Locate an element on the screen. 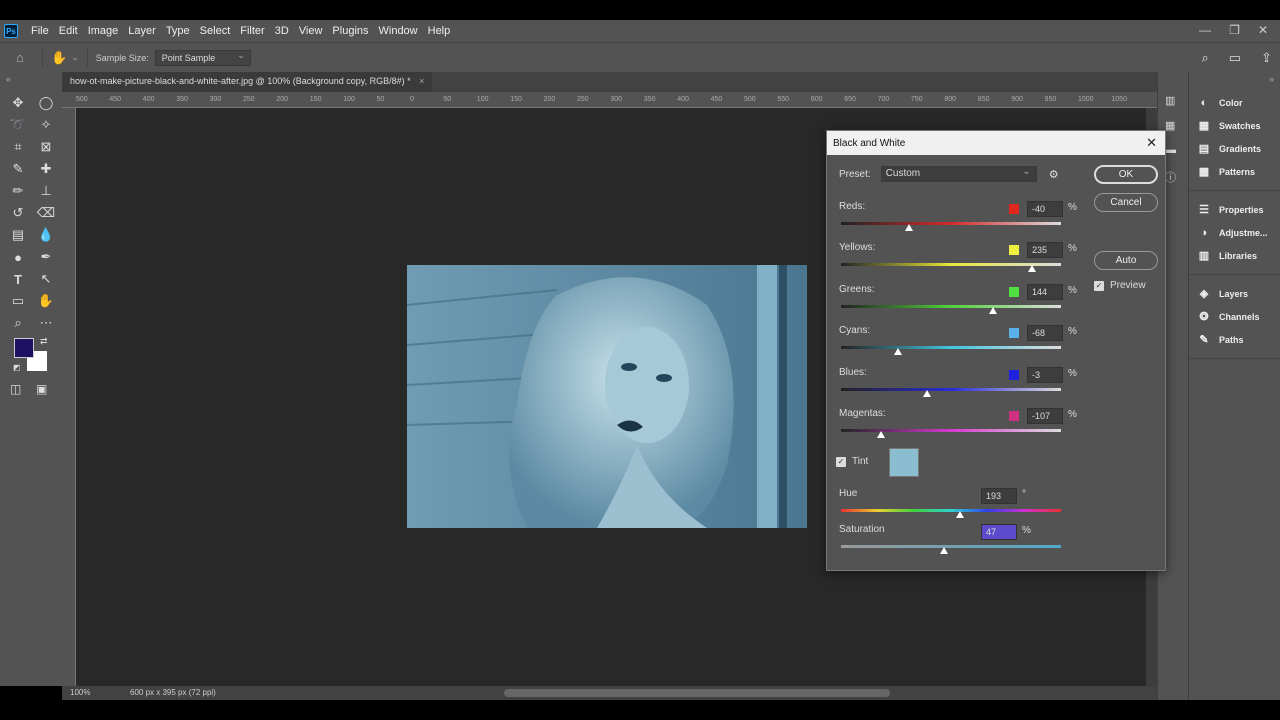 Image resolution: width=1280 pixels, height=720 pixels. foreground-color-swatch is located at coordinates (24, 348).